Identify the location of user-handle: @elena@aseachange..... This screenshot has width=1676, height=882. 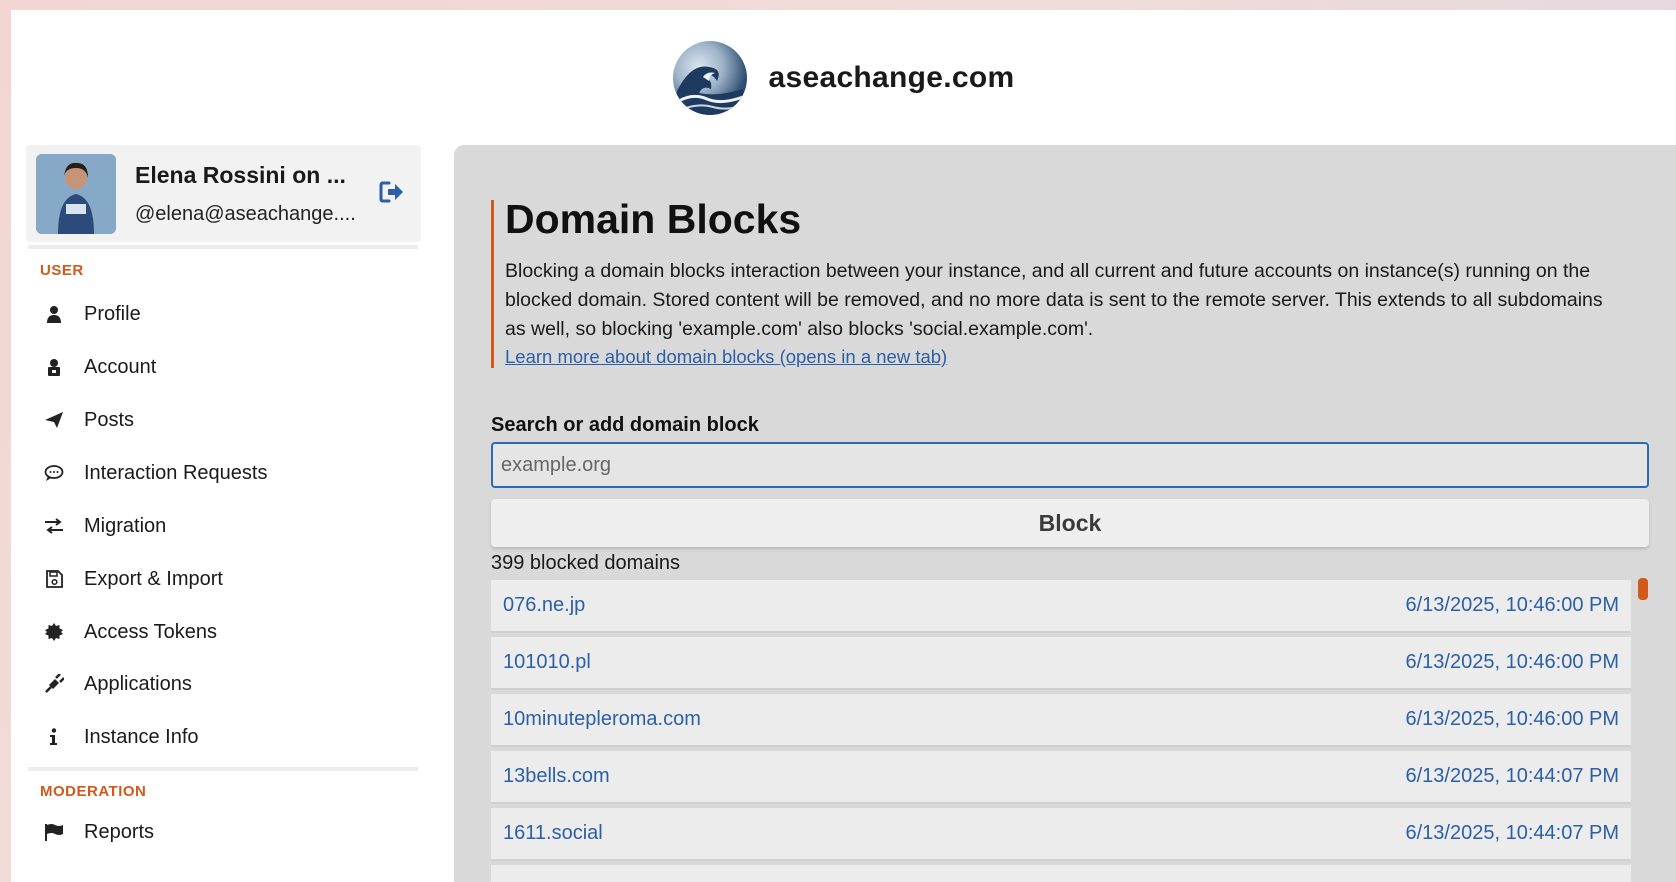
(245, 213).